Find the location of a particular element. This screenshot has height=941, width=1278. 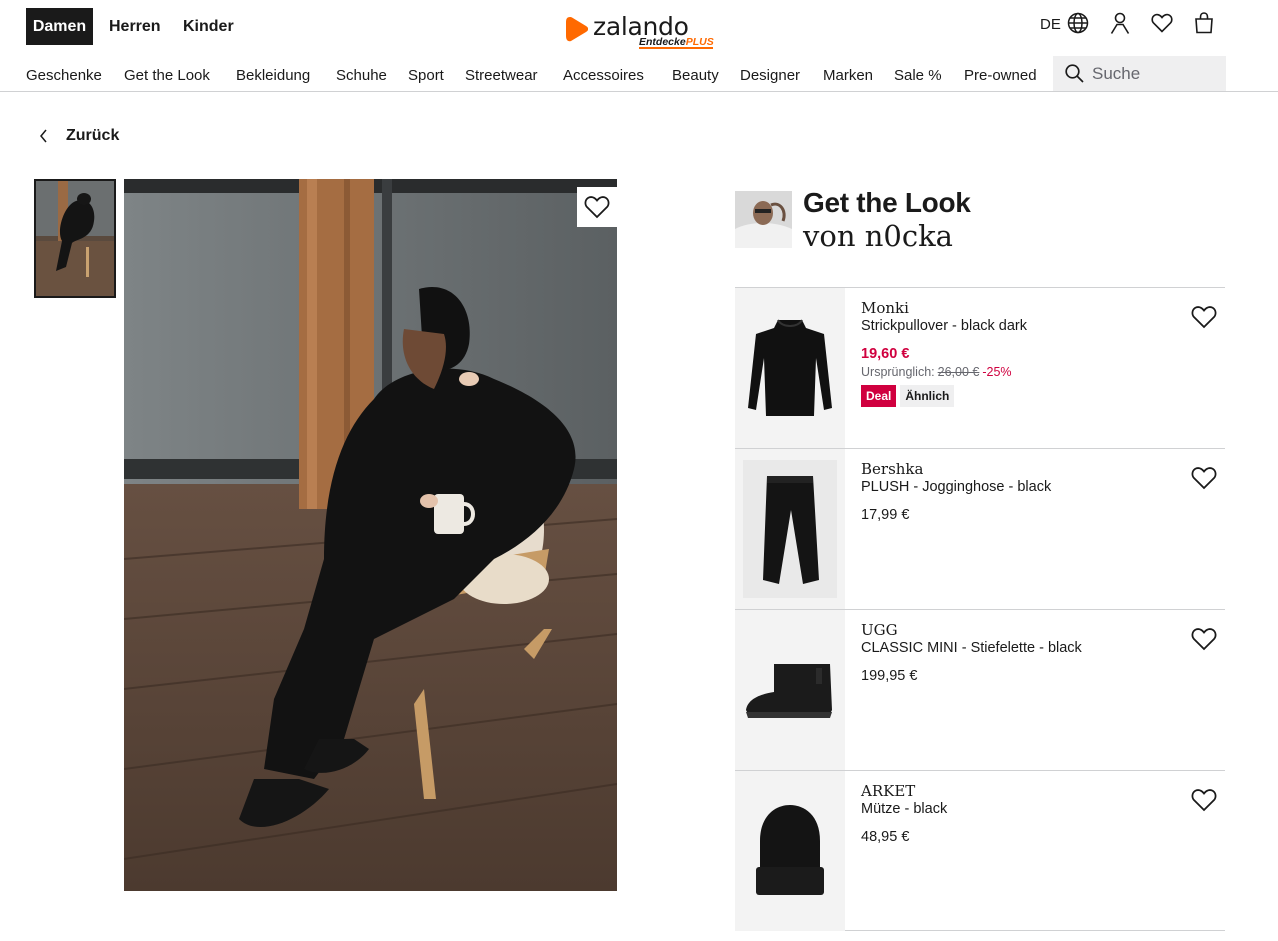

product-name: CLASSIC MINI - Stiefelette - black is located at coordinates (971, 648).